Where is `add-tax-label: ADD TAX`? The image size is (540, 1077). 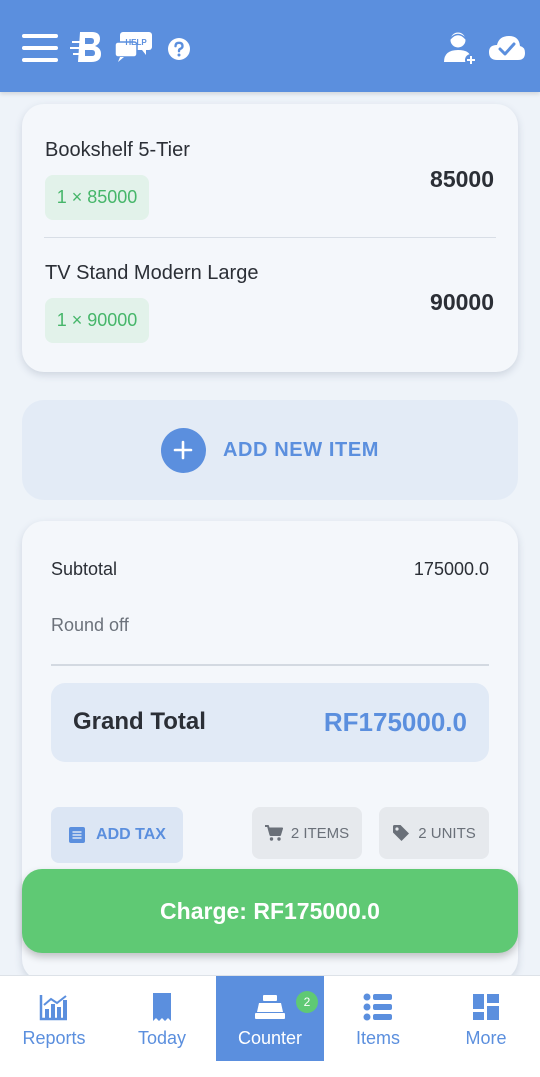
add-tax-label: ADD TAX is located at coordinates (131, 834).